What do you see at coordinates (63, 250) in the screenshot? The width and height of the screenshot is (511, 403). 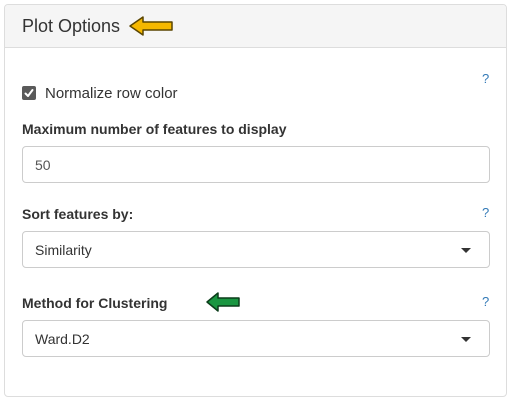 I see `sort-features-selected-value: Similarity` at bounding box center [63, 250].